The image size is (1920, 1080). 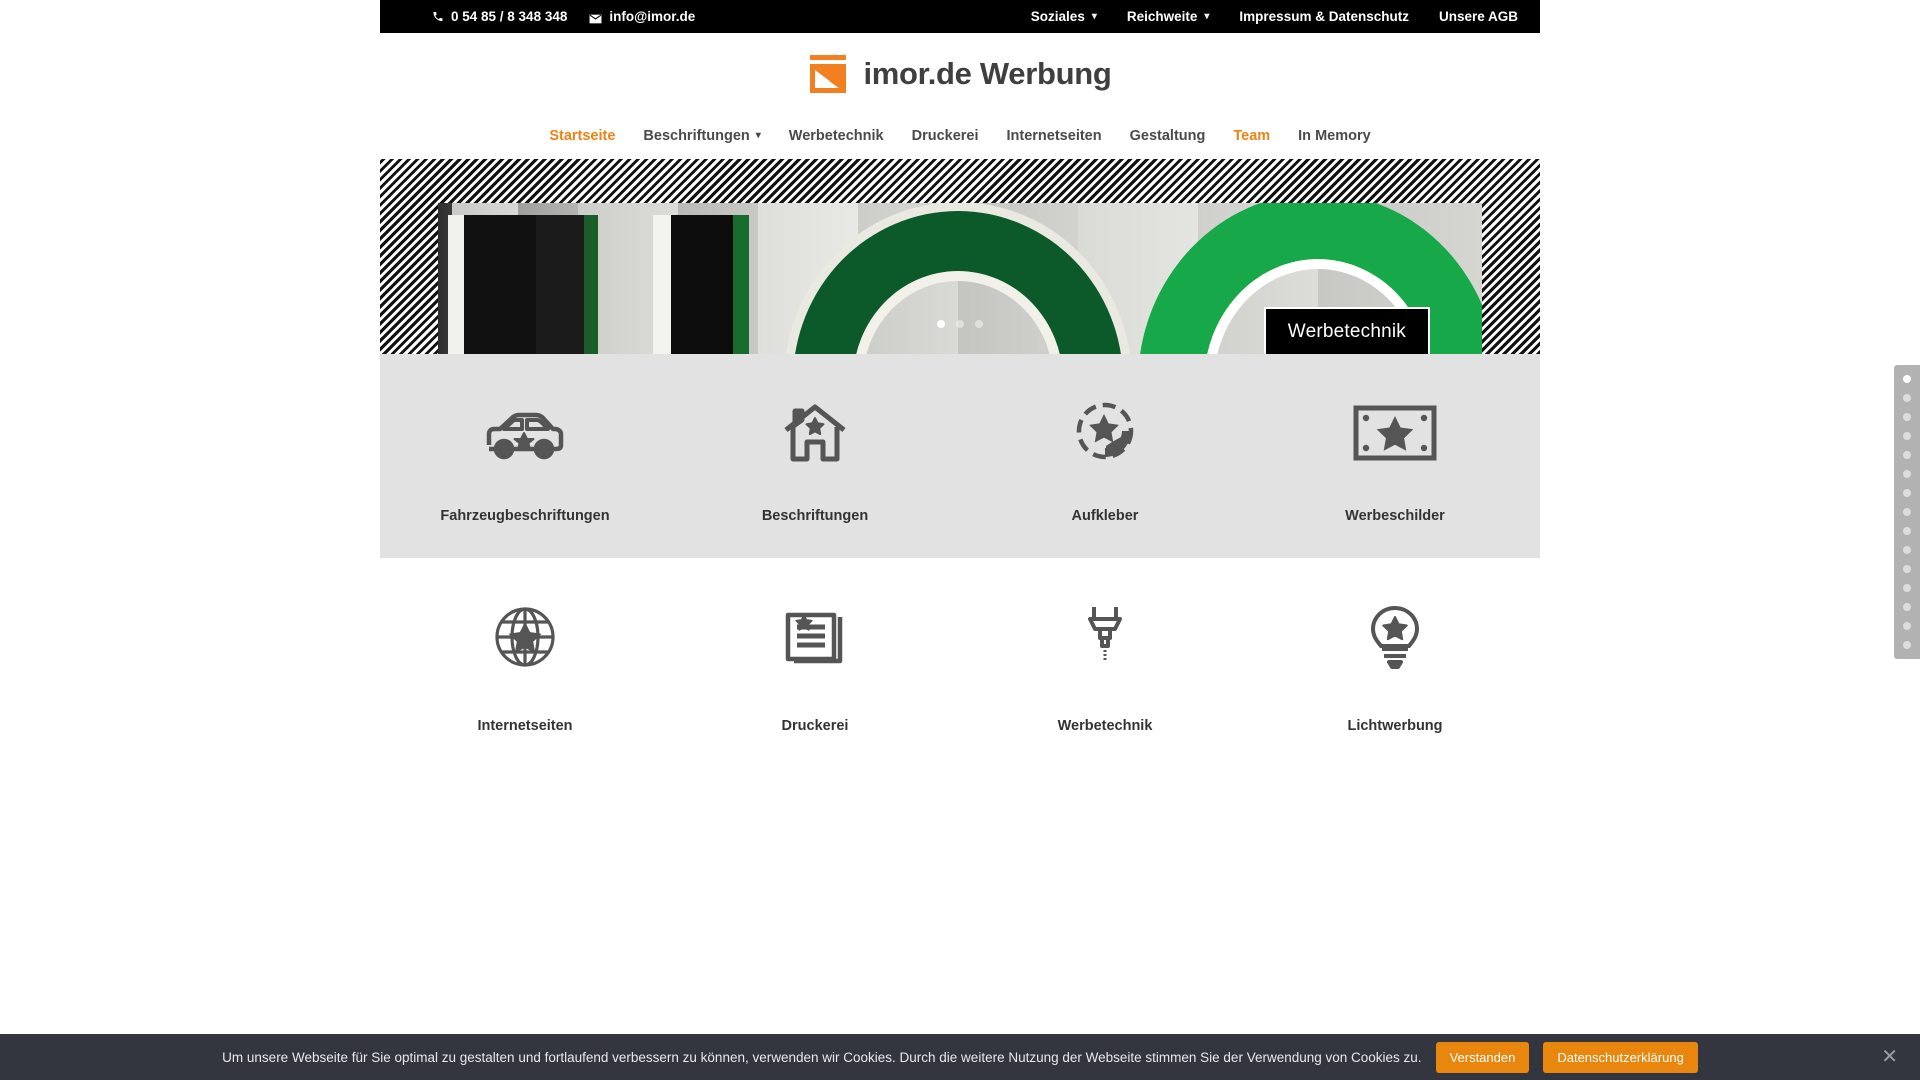 I want to click on hero-pagination, so click(x=960, y=324).